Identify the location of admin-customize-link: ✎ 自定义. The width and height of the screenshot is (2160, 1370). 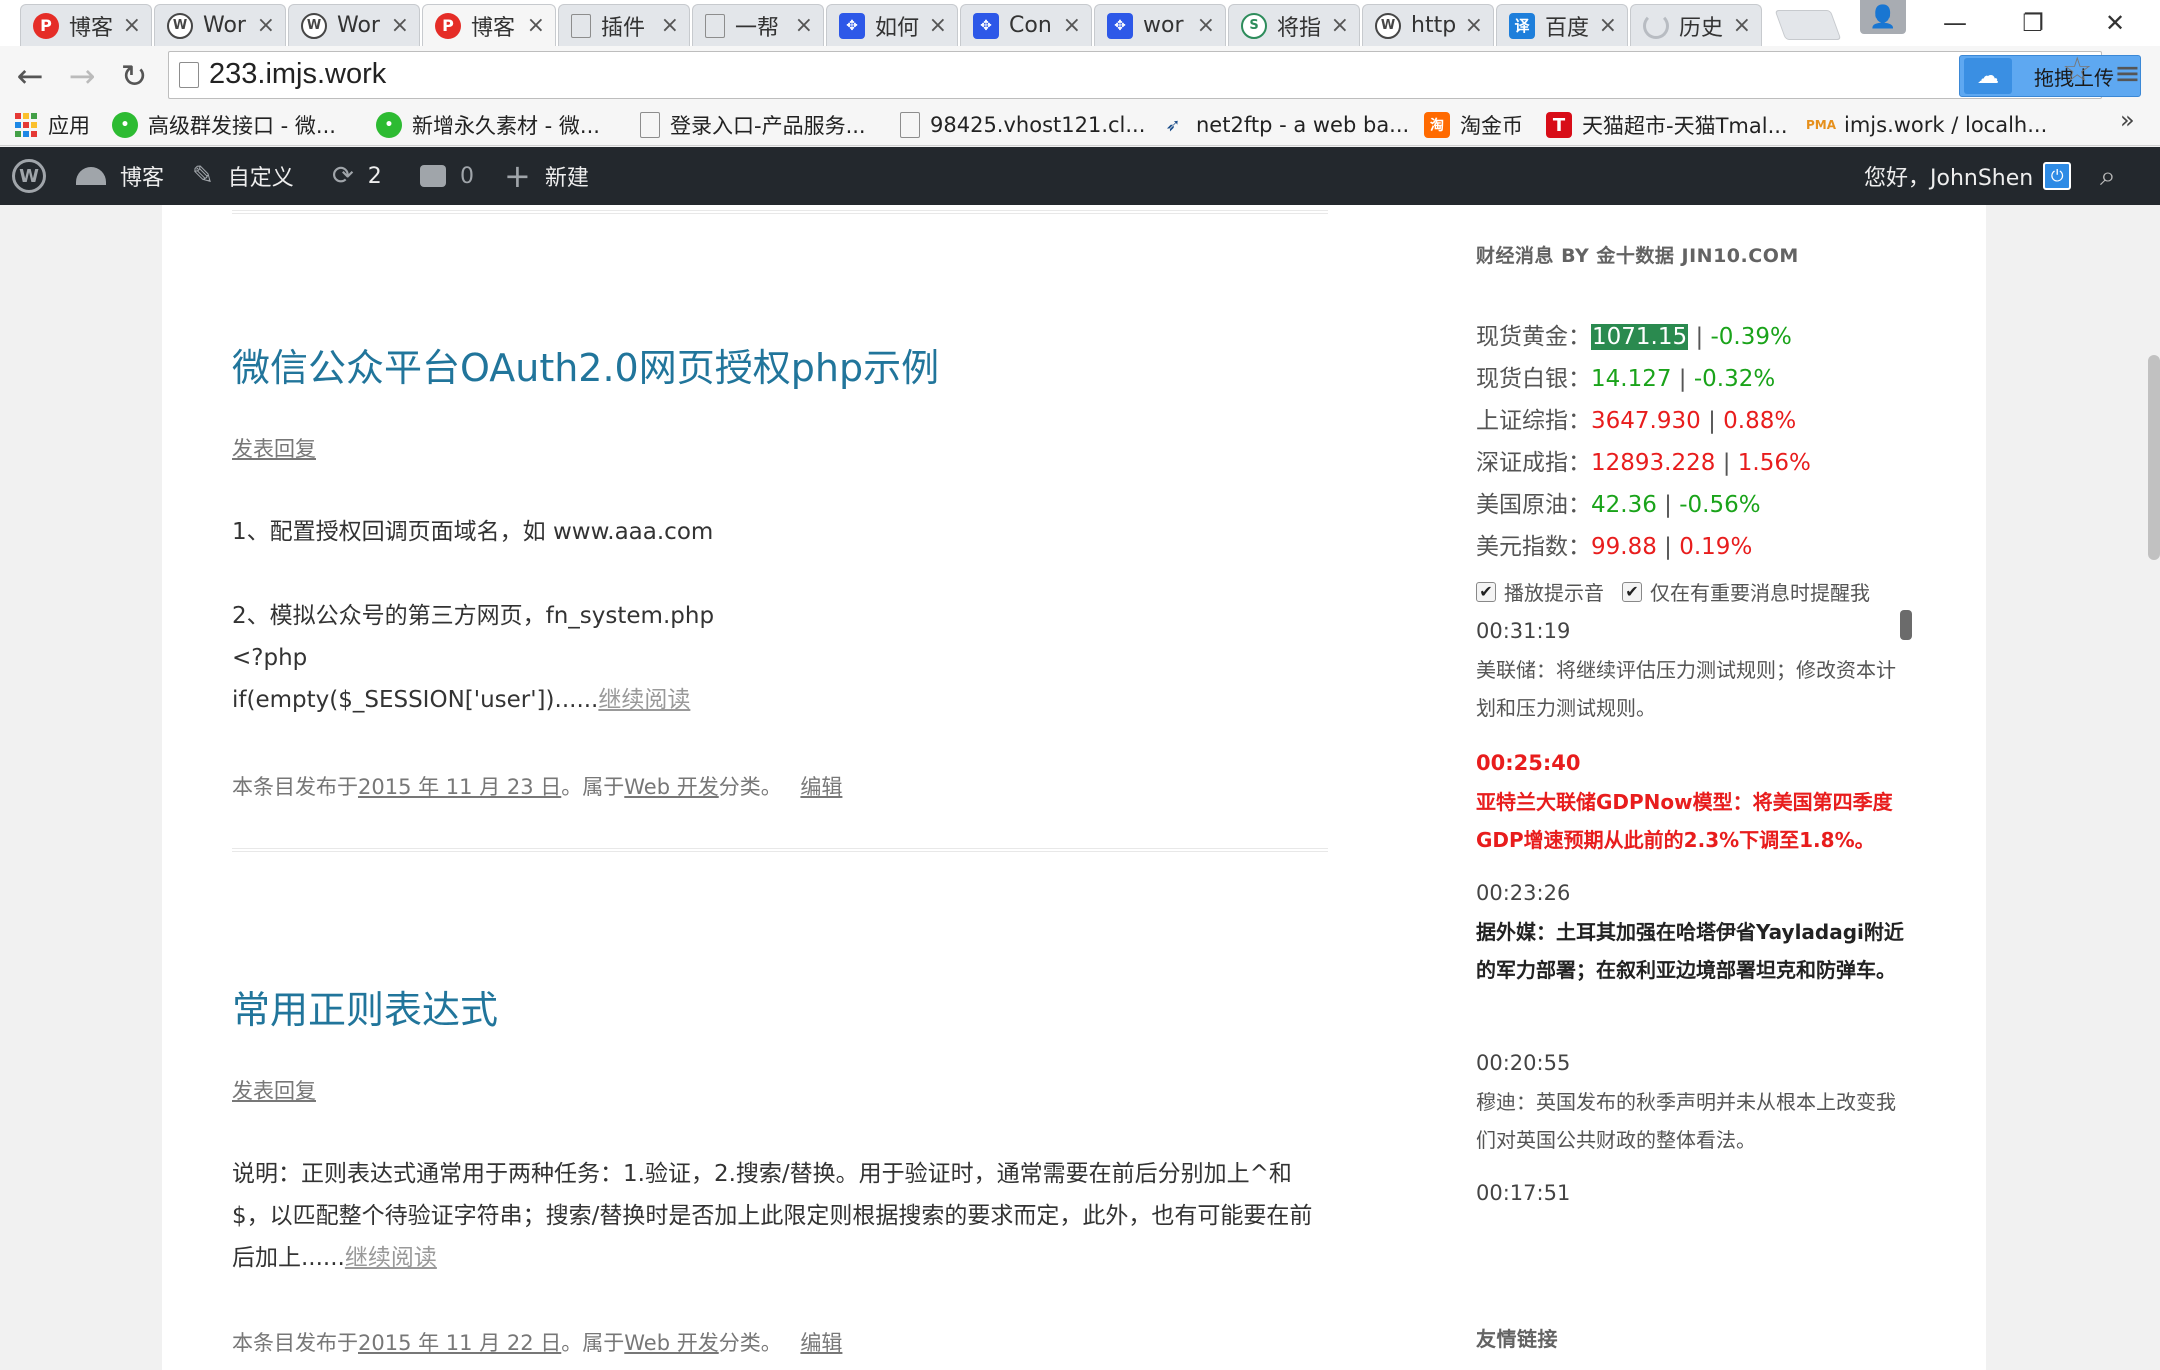
(243, 176).